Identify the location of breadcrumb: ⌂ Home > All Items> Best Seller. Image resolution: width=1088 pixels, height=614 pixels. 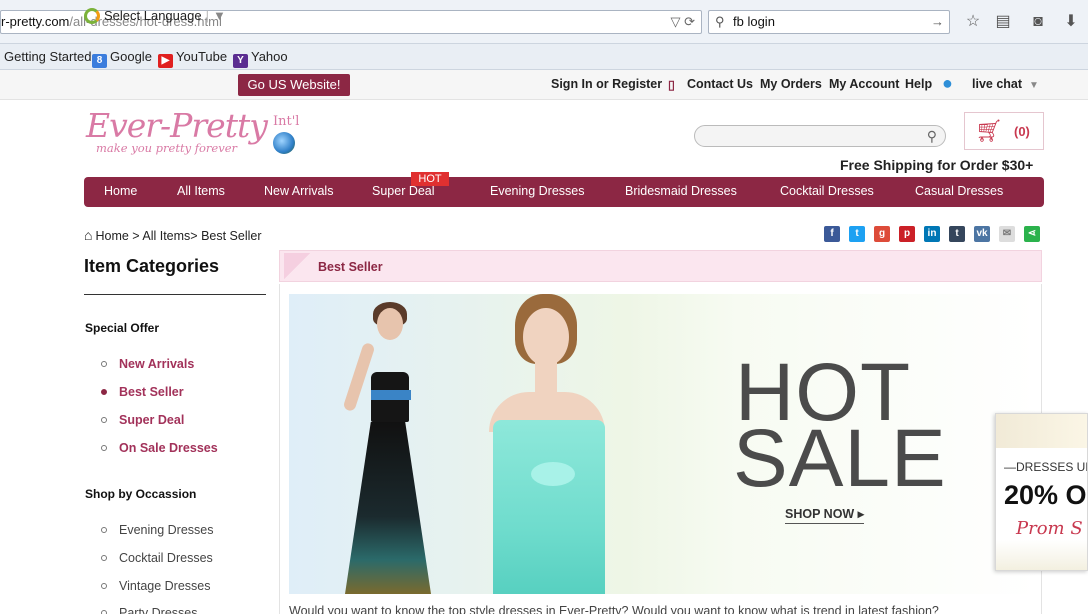
(173, 235).